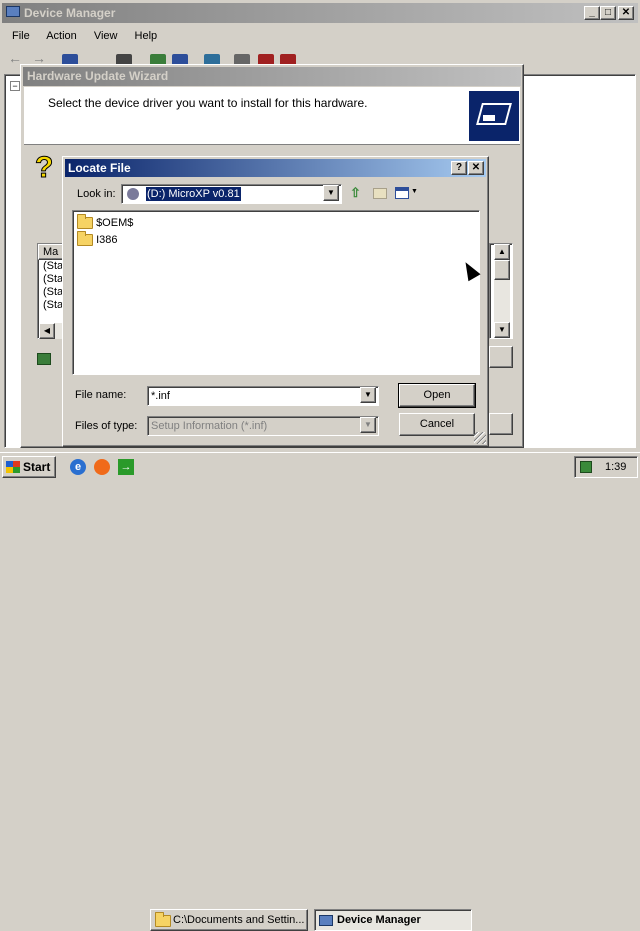 The width and height of the screenshot is (640, 931). I want to click on quicklaunch-ie-icon: e, so click(78, 467).